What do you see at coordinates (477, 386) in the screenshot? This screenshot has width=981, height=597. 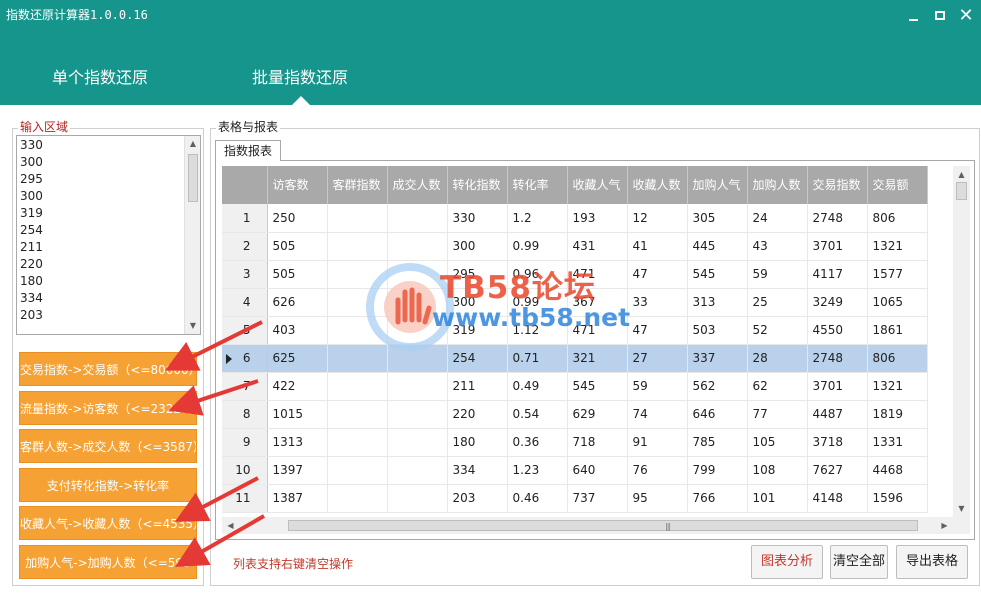 I see `table-cell: 211` at bounding box center [477, 386].